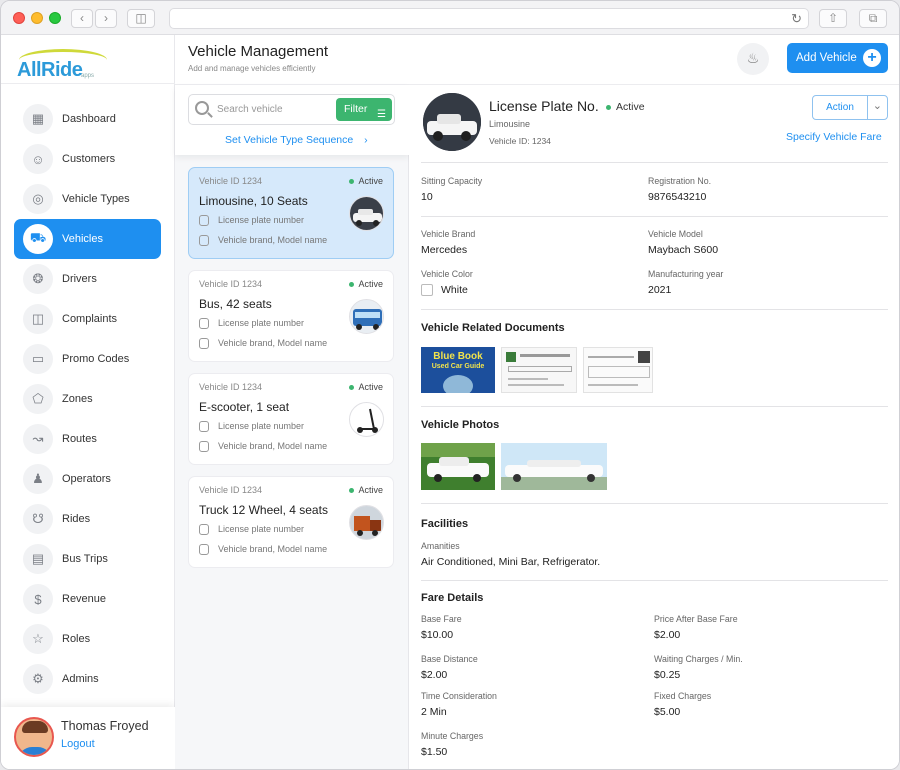 This screenshot has height=770, width=900. Describe the element at coordinates (667, 712) in the screenshot. I see `fixed-value: $5.00` at that location.